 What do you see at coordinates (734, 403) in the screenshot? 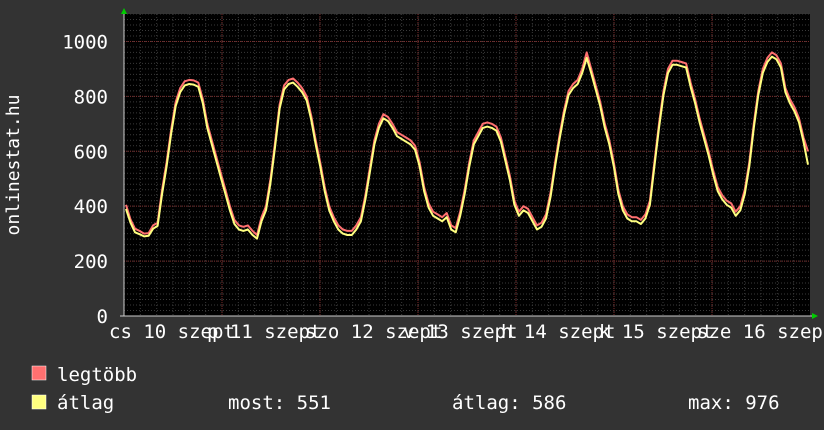
I see `stat-max: max: 976` at bounding box center [734, 403].